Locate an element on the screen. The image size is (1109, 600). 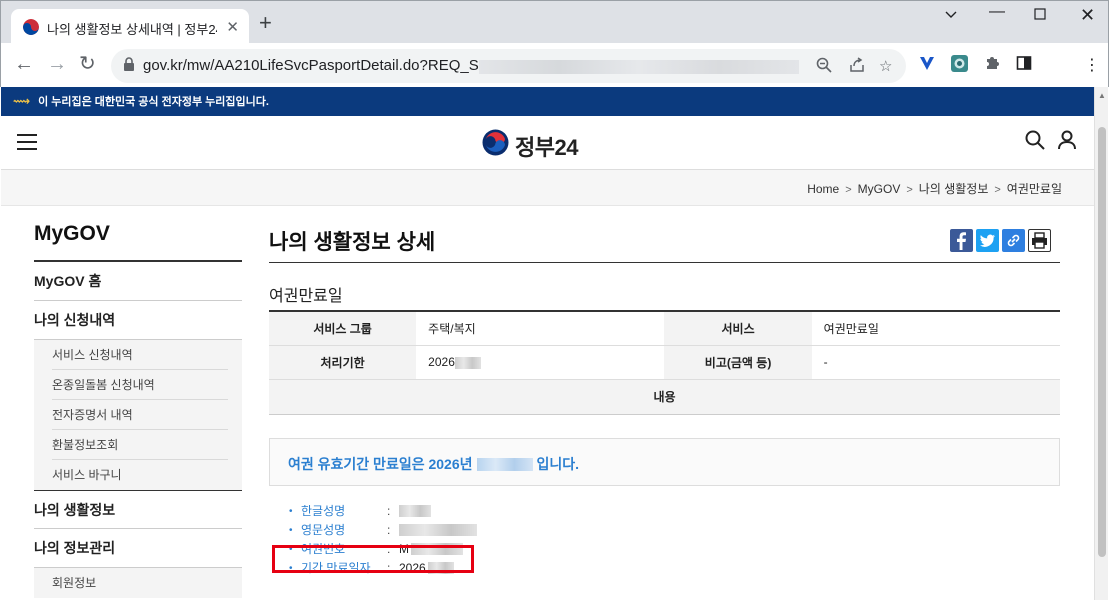
window-close-icon: ✕ is located at coordinates (1087, 15).